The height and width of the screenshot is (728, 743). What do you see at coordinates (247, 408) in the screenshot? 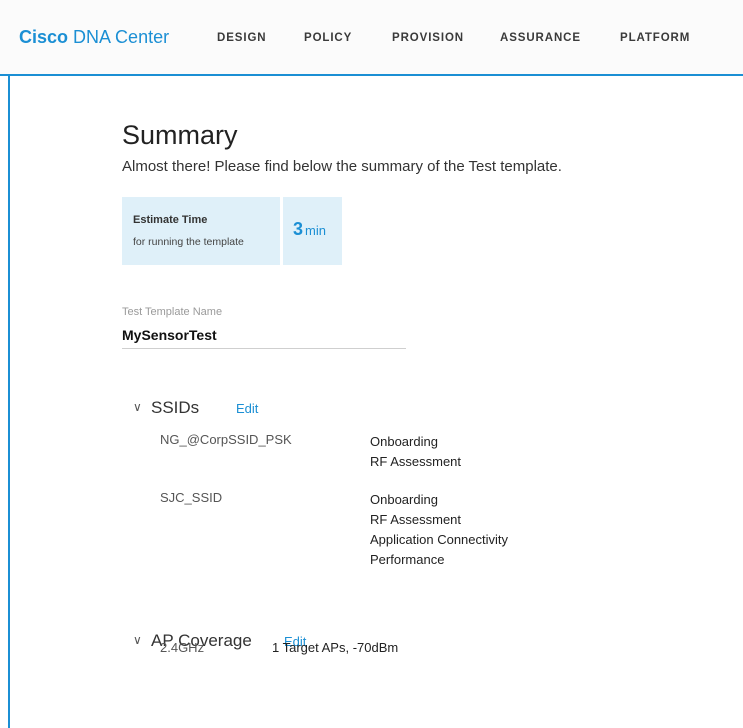
I see `ssids-edit-link: Edit` at bounding box center [247, 408].